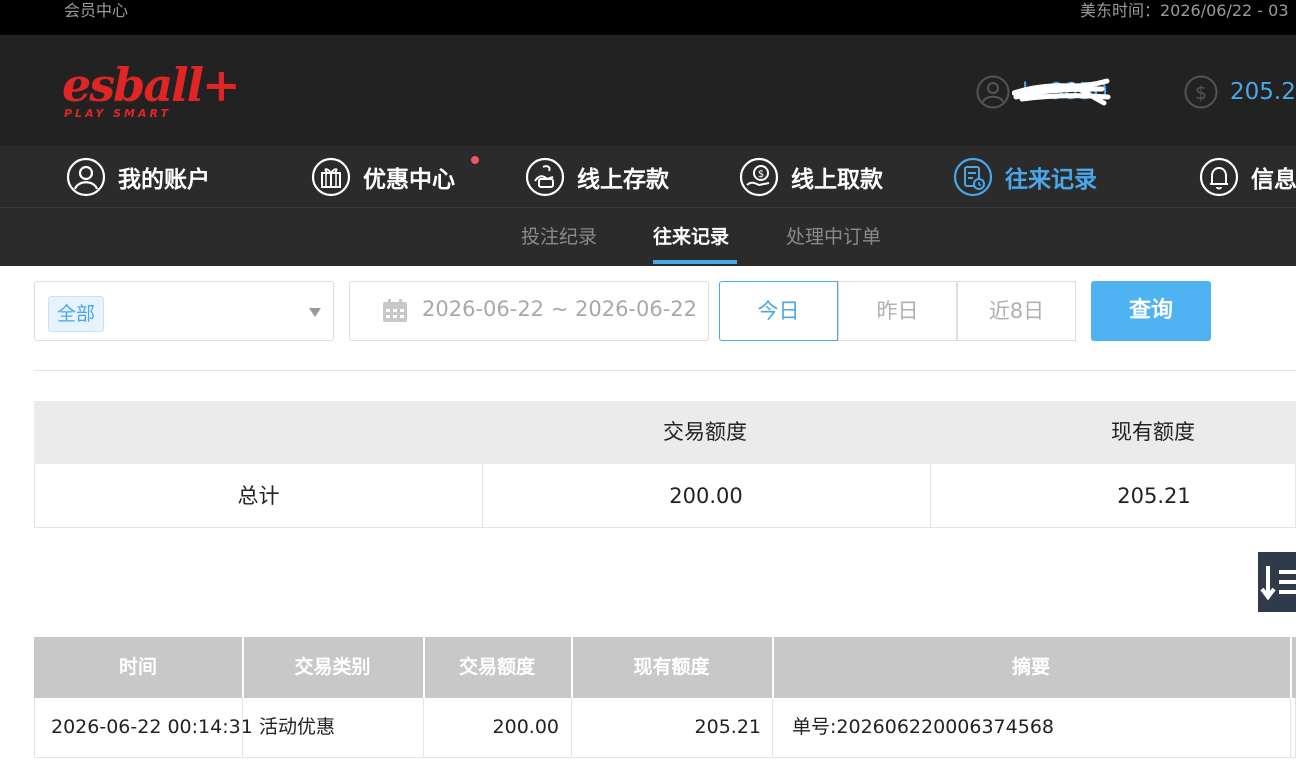 The width and height of the screenshot is (1296, 774). Describe the element at coordinates (332, 667) in the screenshot. I see `col-type: 交易类别` at that location.